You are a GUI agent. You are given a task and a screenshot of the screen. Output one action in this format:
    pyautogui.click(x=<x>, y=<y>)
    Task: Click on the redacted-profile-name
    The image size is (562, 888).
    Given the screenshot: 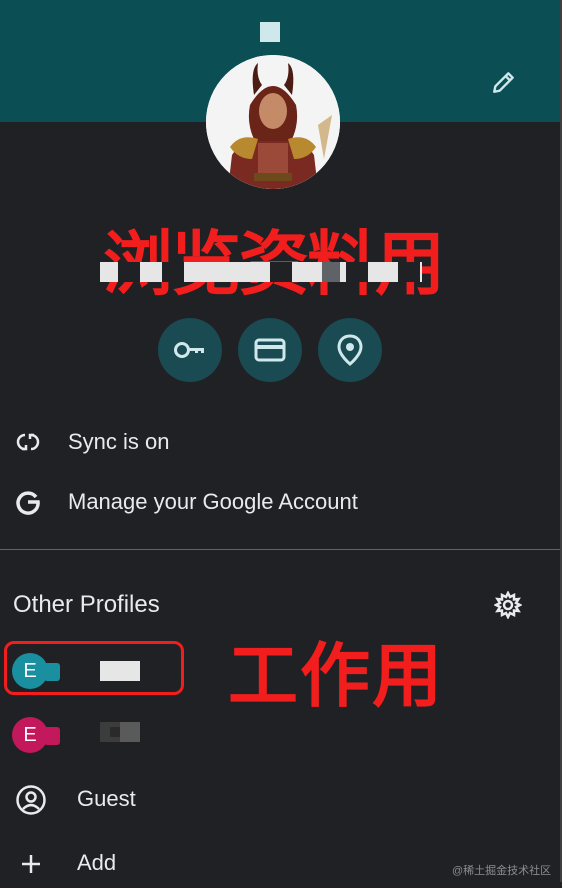 What is the action you would take?
    pyautogui.click(x=120, y=732)
    